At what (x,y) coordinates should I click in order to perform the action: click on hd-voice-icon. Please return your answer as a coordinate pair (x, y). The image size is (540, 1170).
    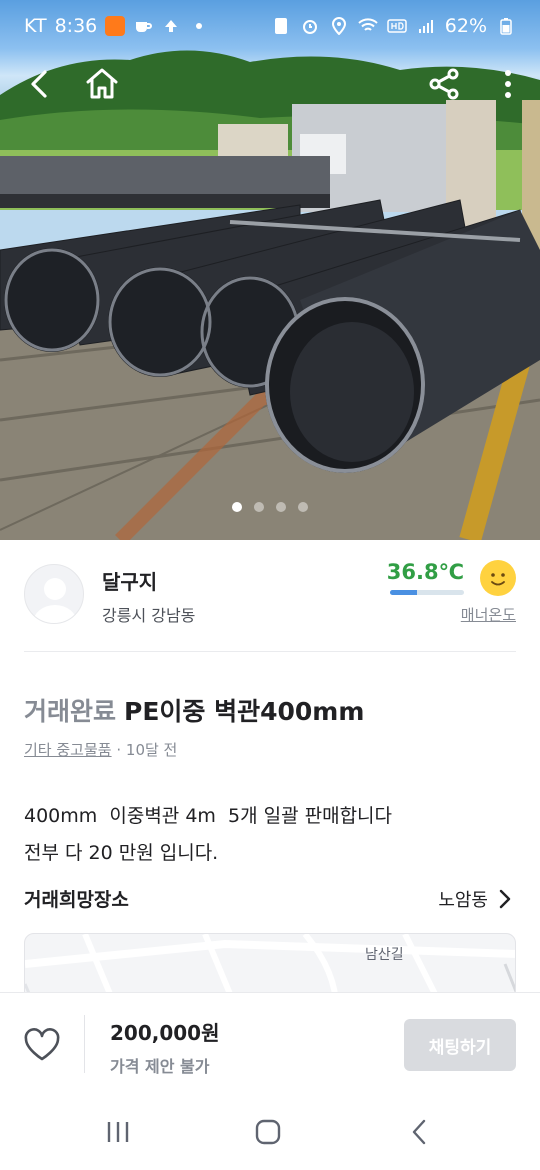
    Looking at the image, I should click on (397, 26).